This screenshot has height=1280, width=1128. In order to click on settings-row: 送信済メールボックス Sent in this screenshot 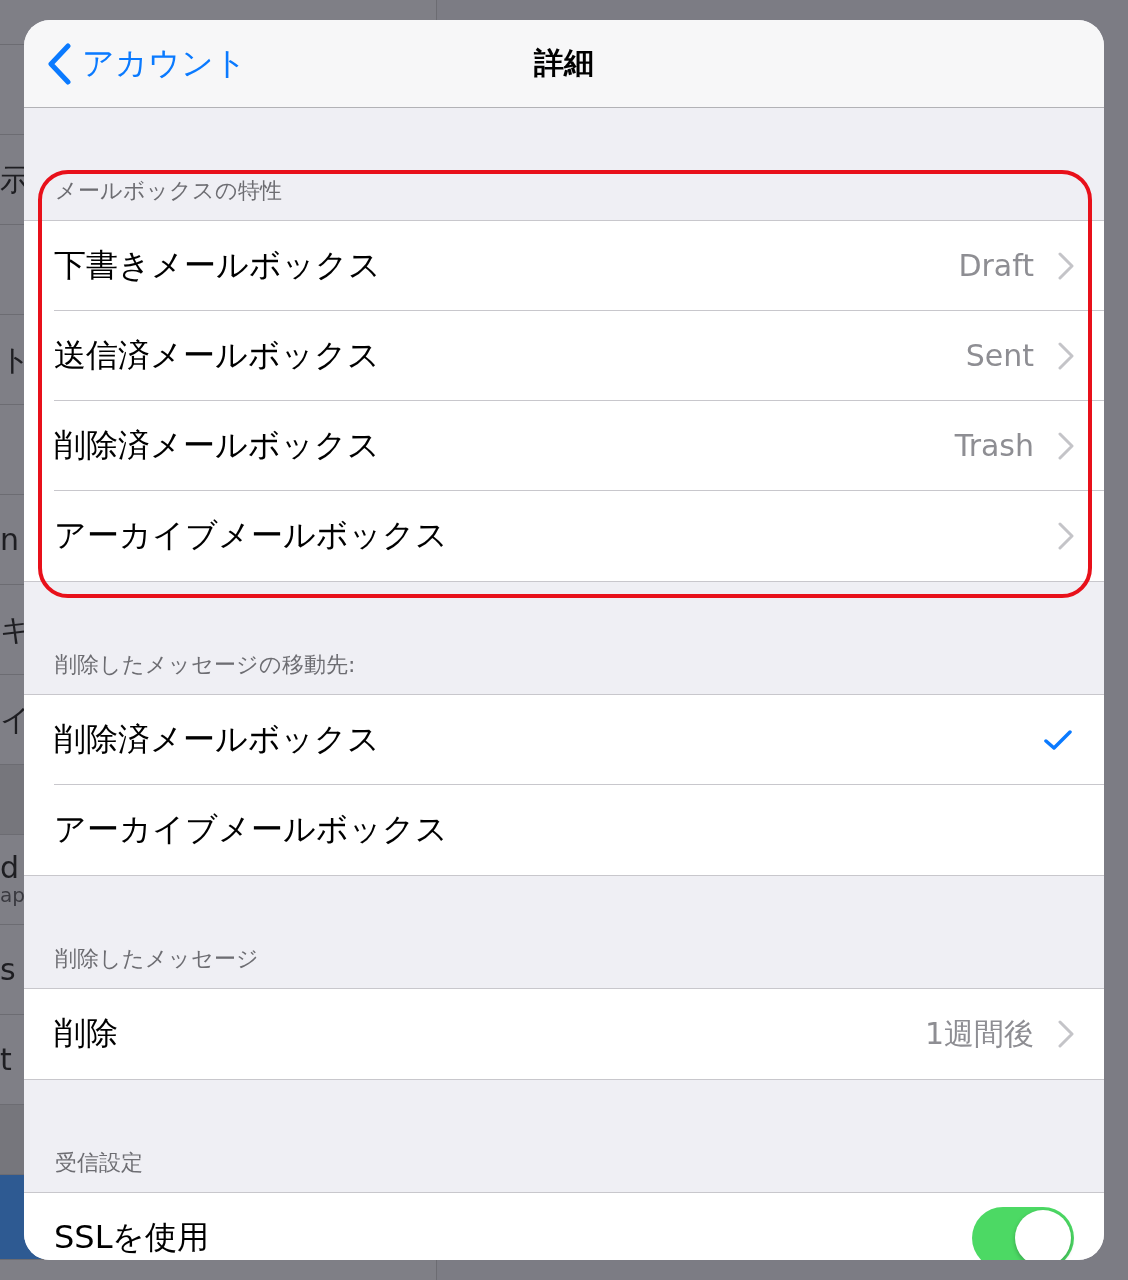, I will do `click(579, 356)`.